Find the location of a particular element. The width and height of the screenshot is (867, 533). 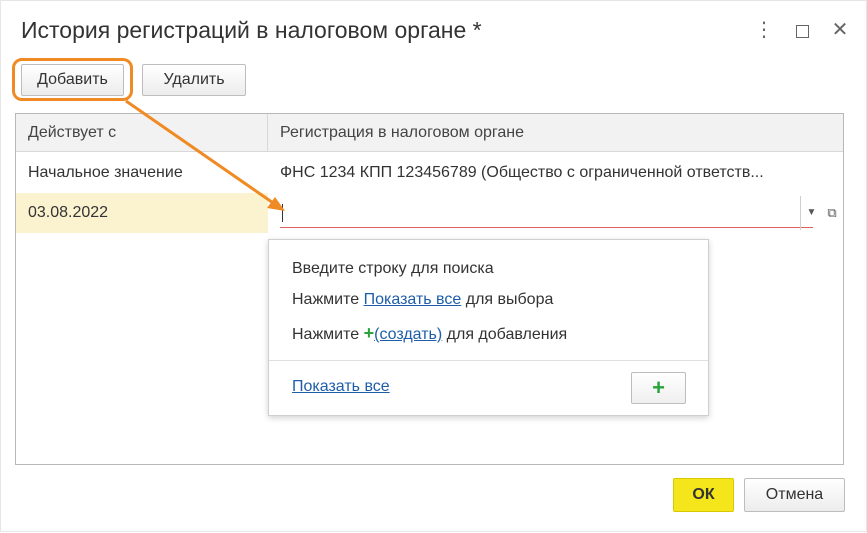

text-caret is located at coordinates (282, 213).